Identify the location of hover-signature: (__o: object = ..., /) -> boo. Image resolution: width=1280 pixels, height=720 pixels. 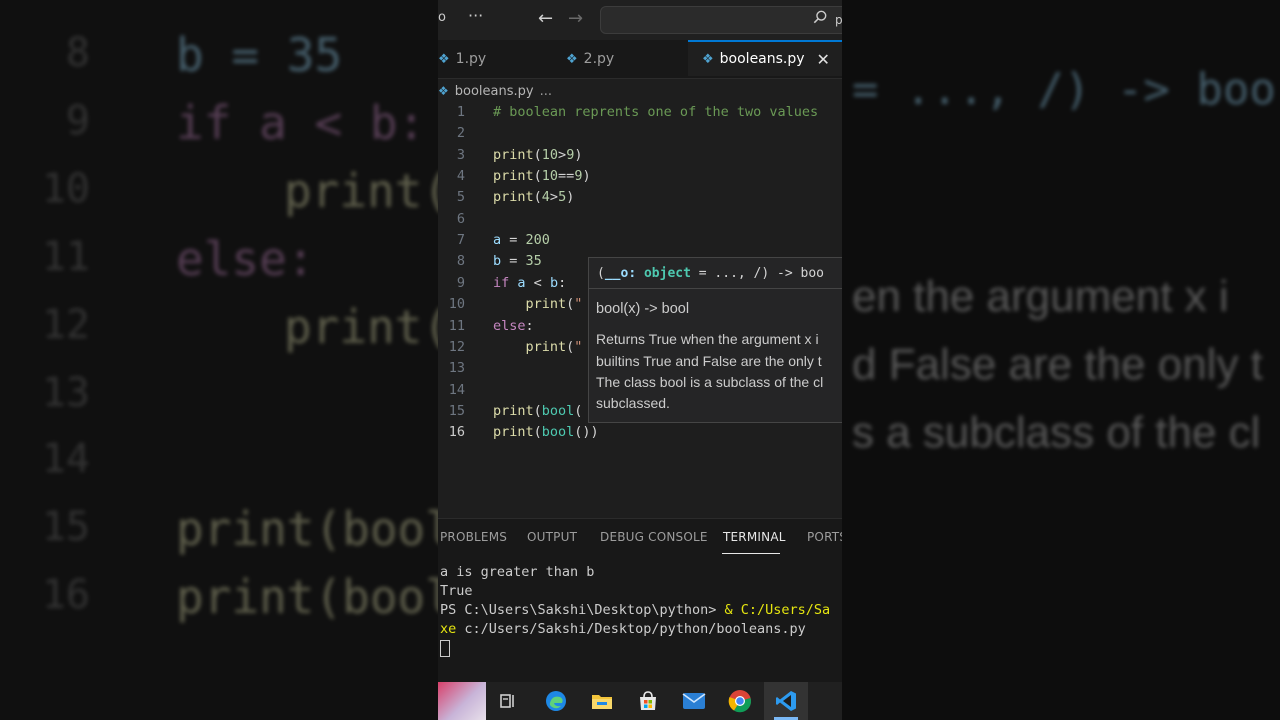
(710, 273).